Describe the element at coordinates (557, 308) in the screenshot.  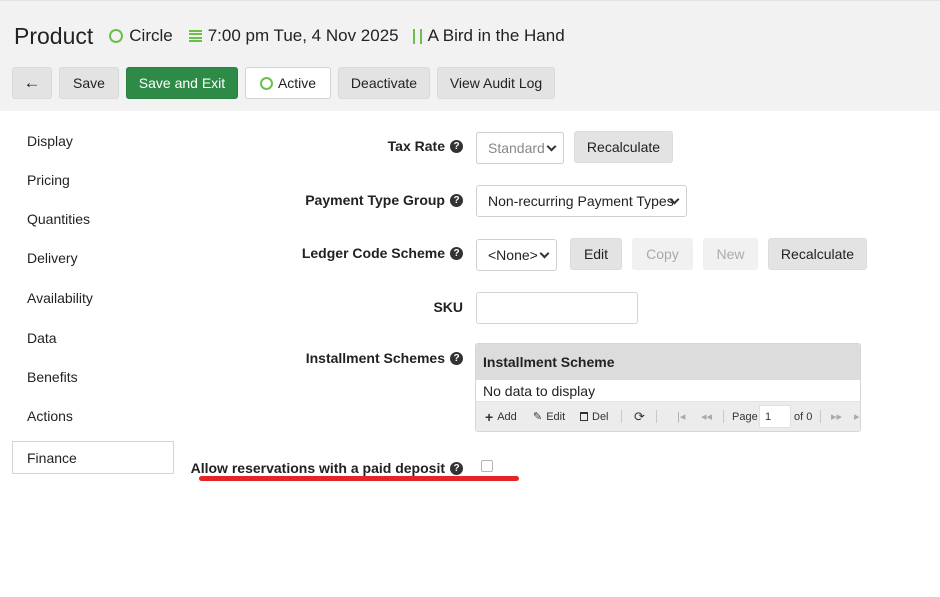
I see `sku-input` at that location.